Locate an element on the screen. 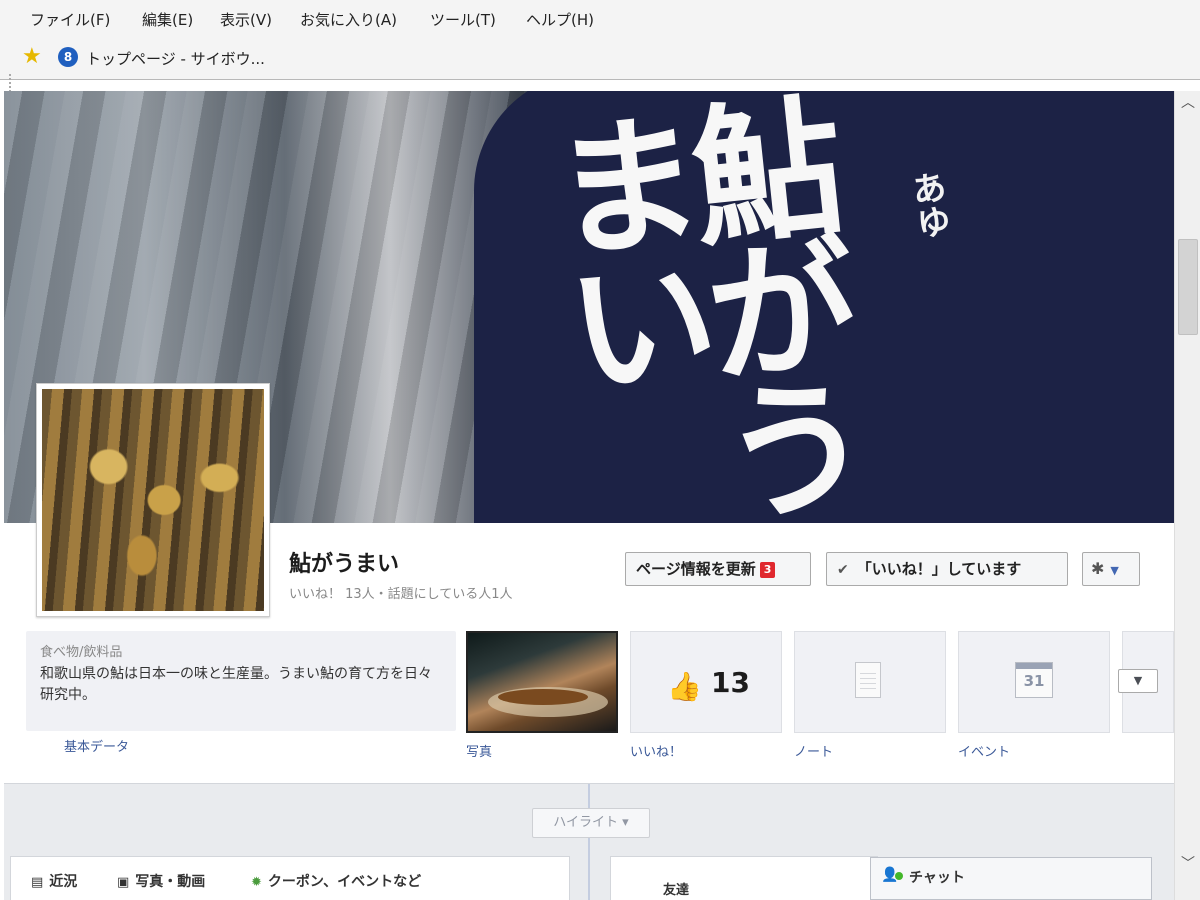  check-icon: ✔ is located at coordinates (843, 570).